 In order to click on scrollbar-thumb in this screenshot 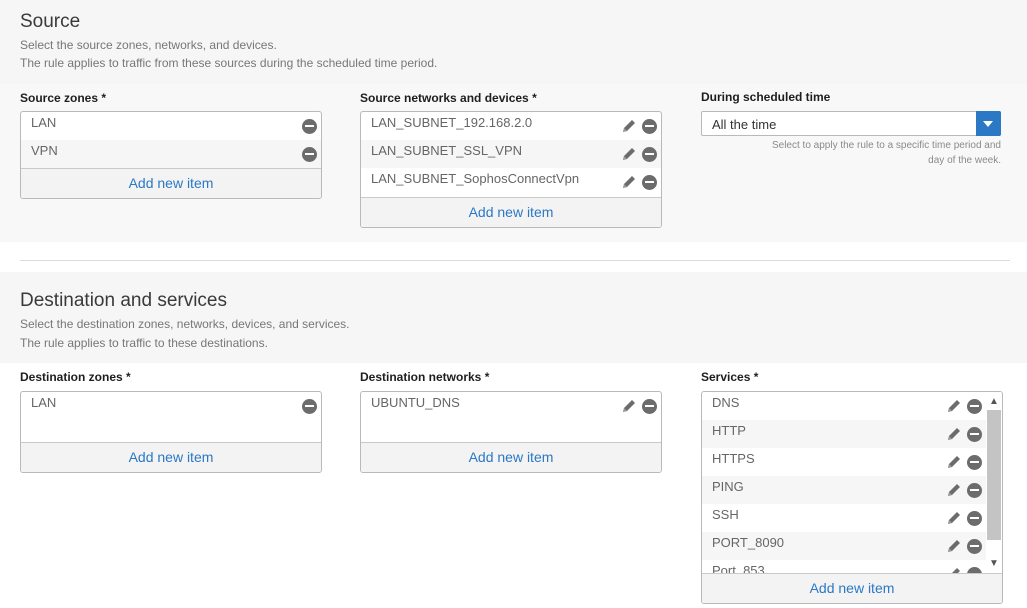, I will do `click(994, 475)`.